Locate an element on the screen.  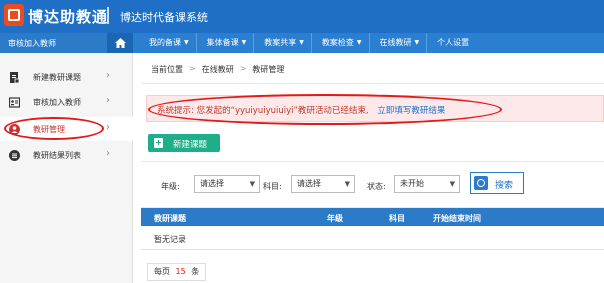
status-select: 未开始 ▼ is located at coordinates (427, 184).